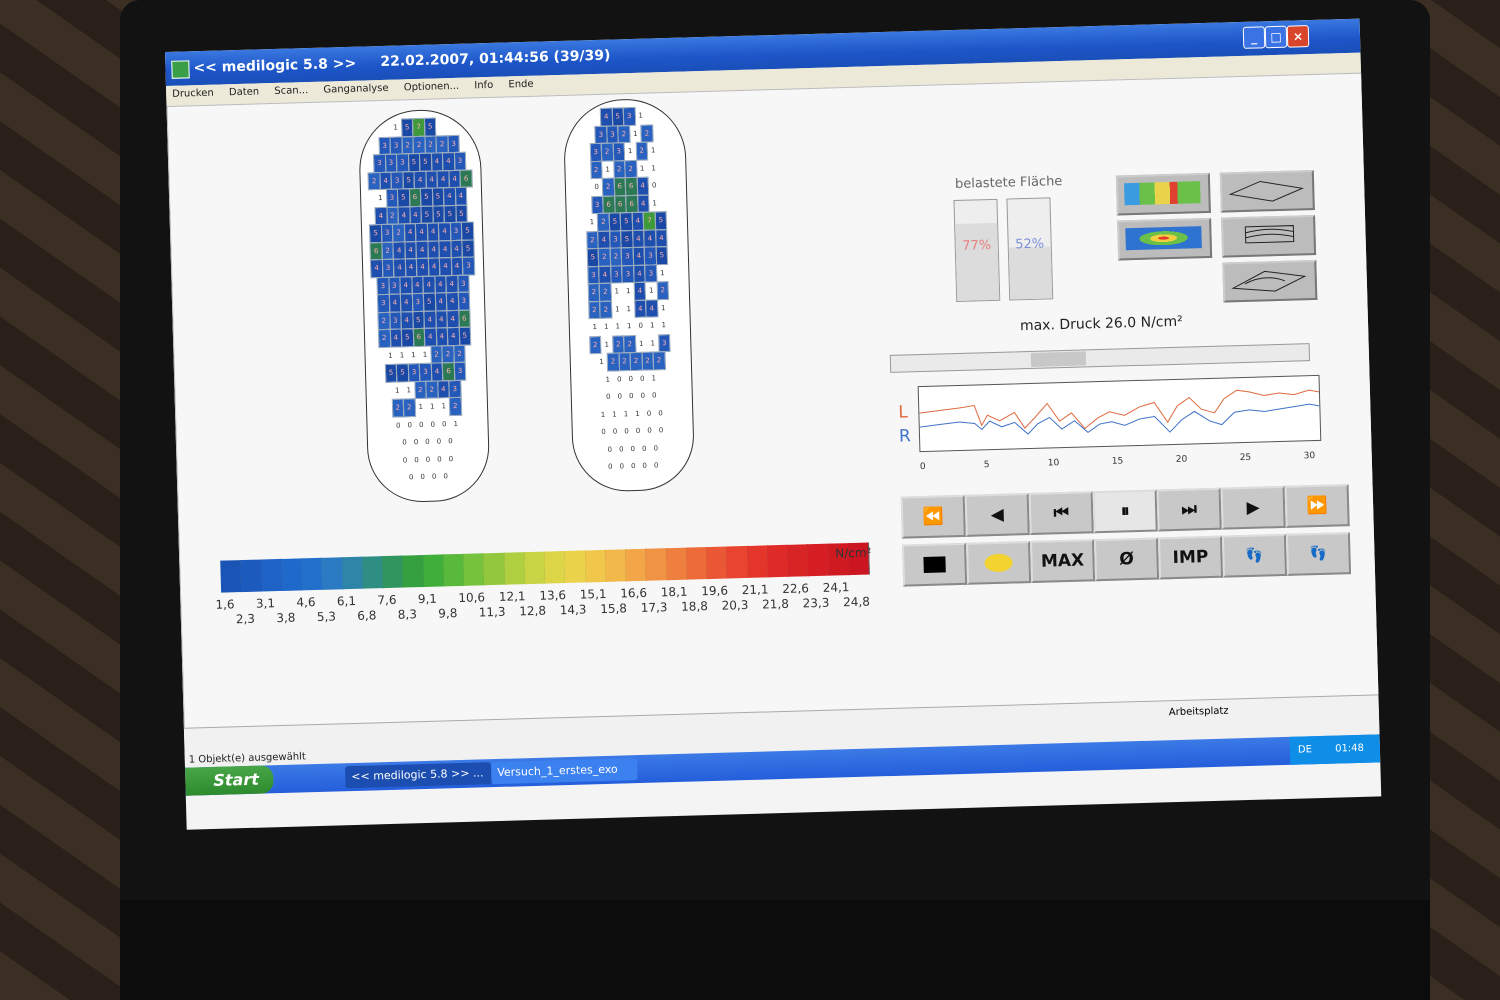  Describe the element at coordinates (1298, 36) in the screenshot. I see `close-button: ×` at that location.